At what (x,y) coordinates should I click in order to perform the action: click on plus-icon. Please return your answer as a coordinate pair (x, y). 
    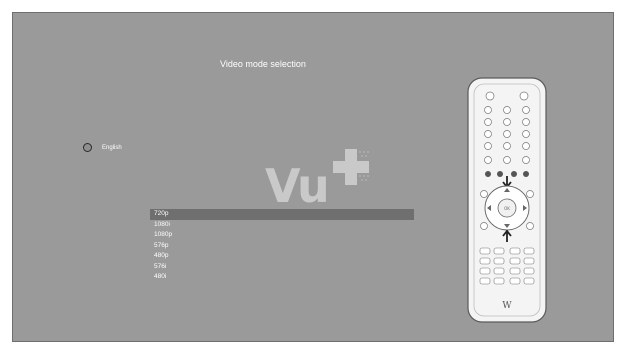
    Looking at the image, I should click on (351, 167).